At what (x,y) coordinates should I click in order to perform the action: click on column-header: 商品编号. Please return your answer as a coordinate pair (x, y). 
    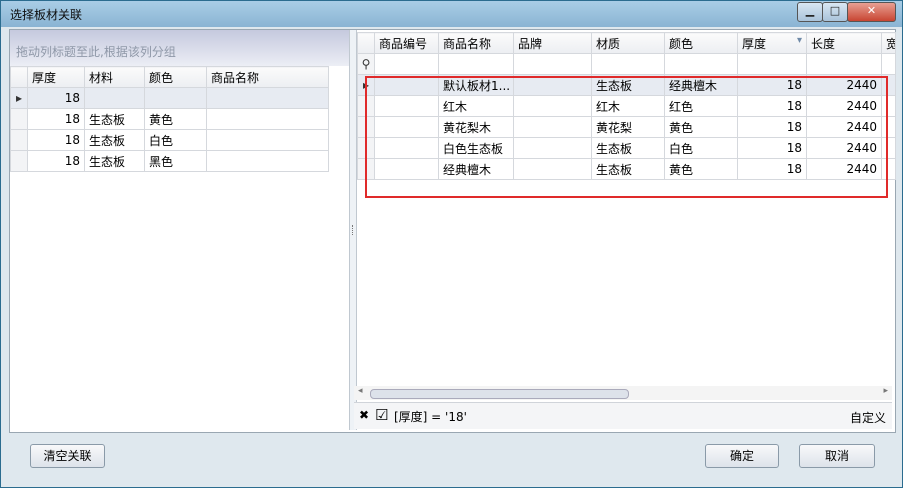
    Looking at the image, I should click on (406, 43).